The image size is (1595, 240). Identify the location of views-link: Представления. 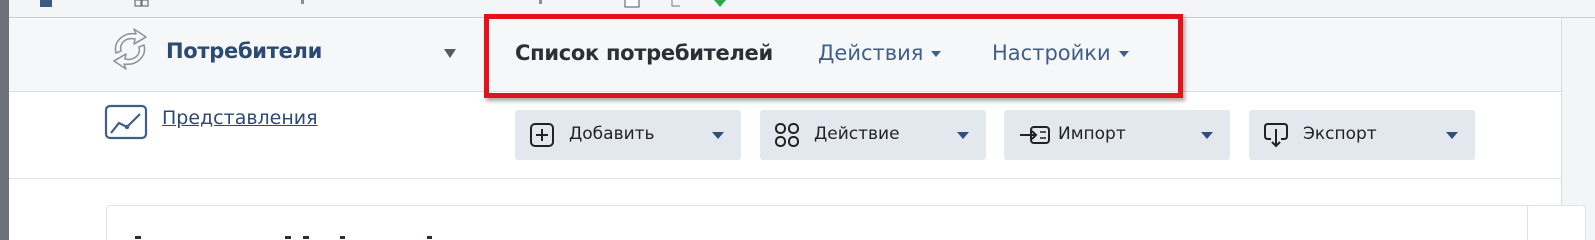
(240, 118).